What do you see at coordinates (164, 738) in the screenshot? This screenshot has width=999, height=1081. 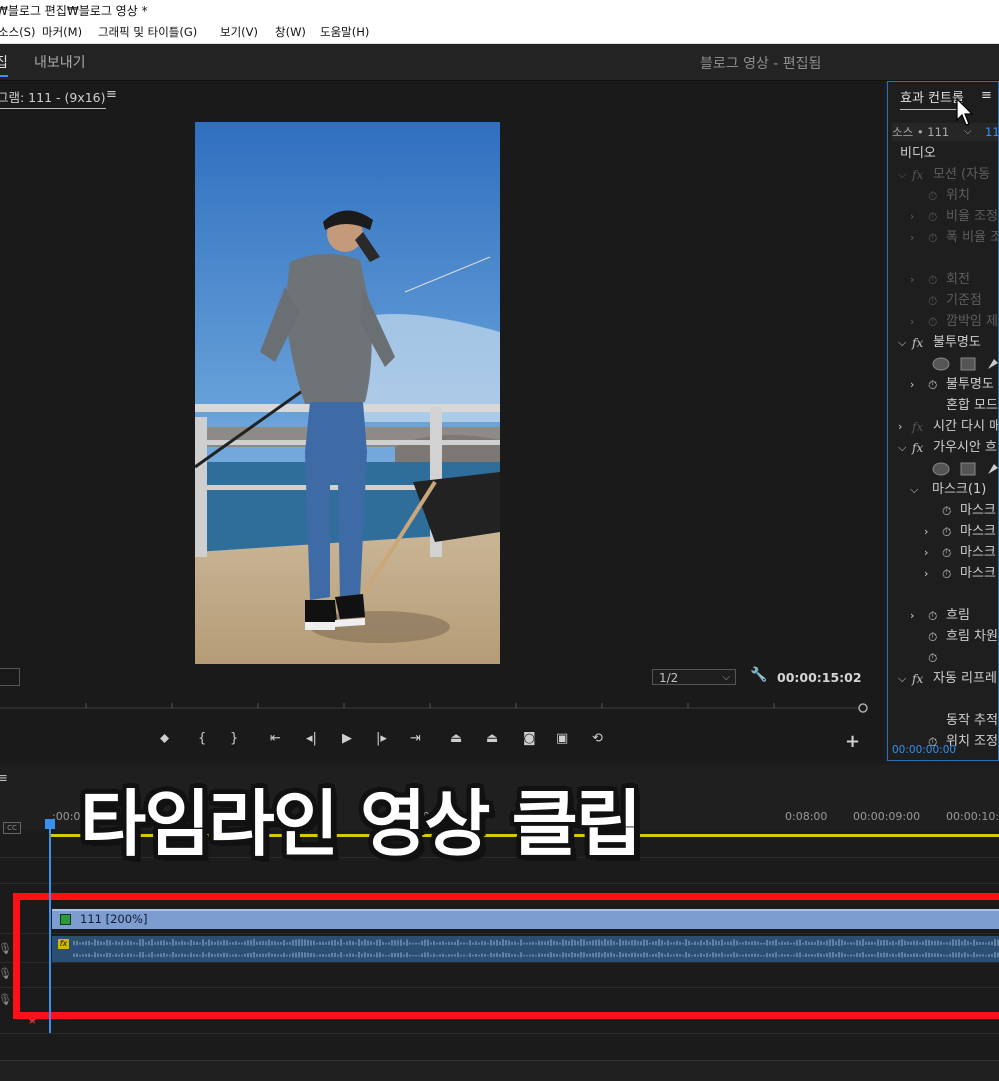 I see `add-marker-icon: ⬥` at bounding box center [164, 738].